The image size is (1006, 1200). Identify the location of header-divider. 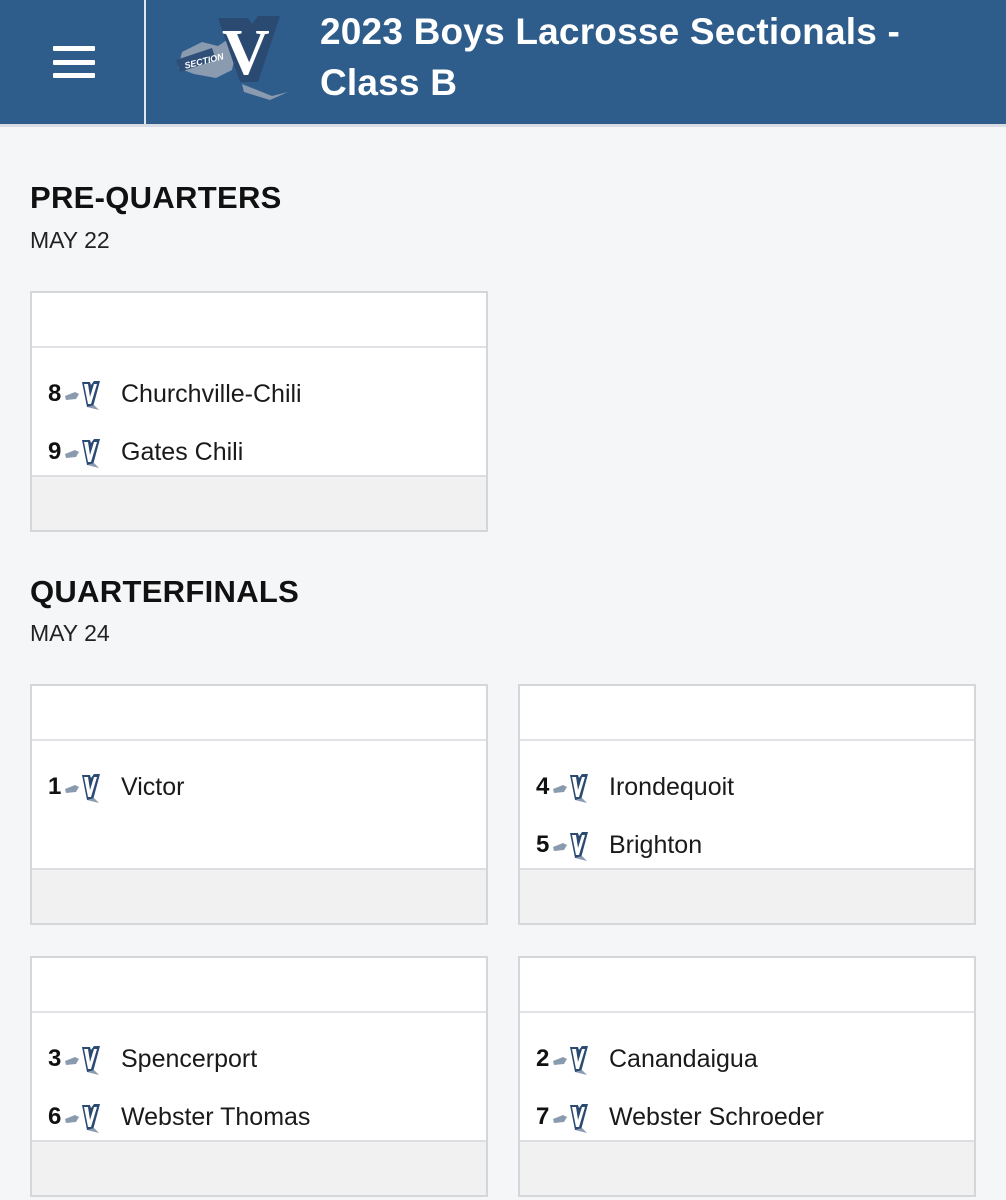
(145, 62).